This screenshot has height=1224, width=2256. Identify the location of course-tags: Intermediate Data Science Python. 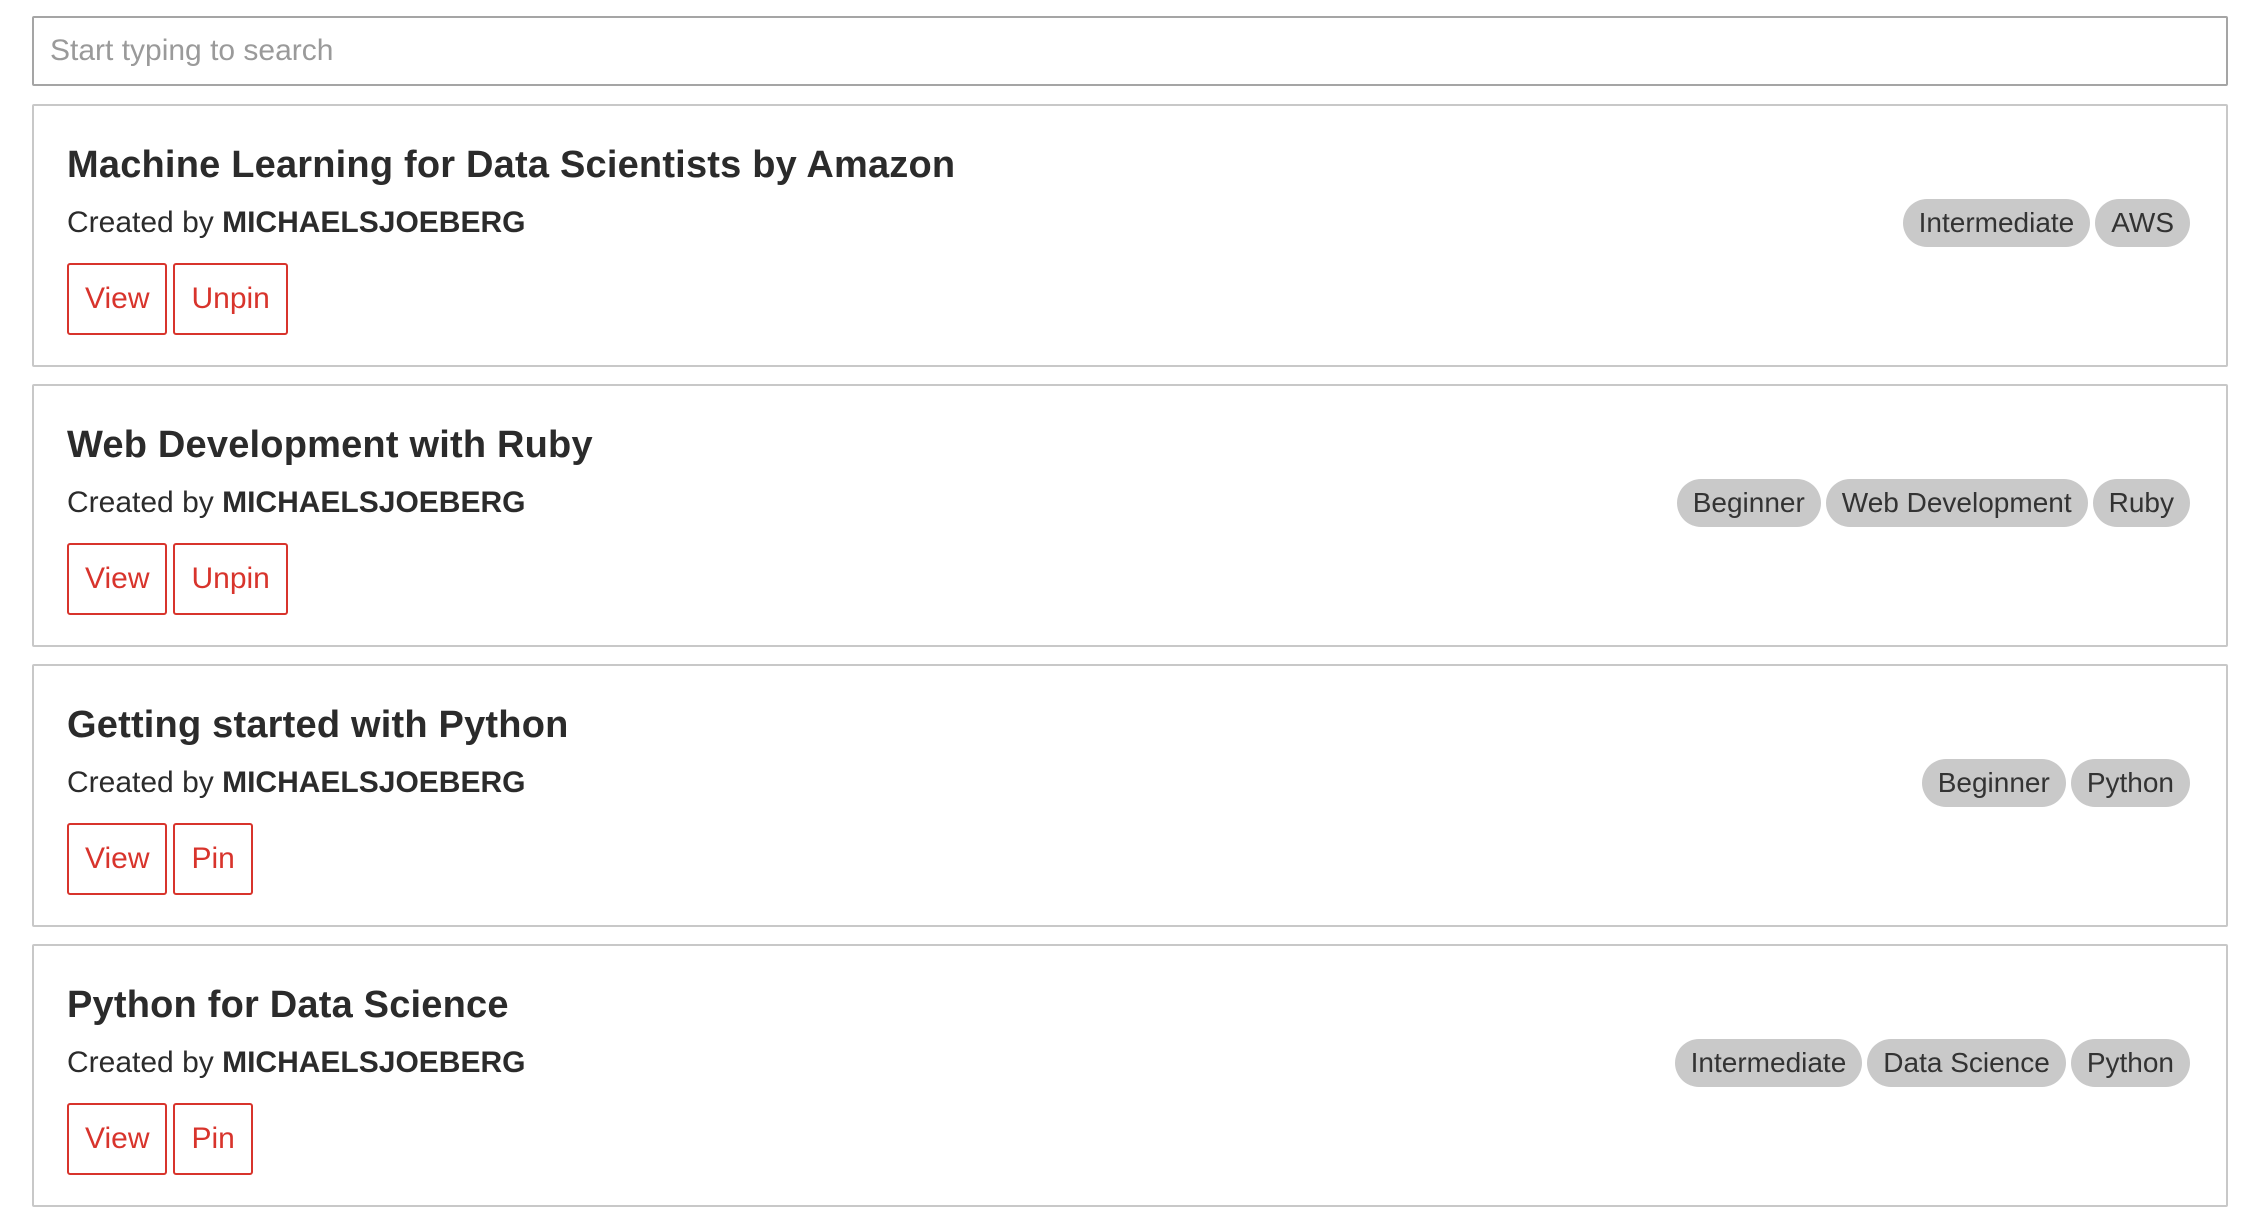
(1932, 1063).